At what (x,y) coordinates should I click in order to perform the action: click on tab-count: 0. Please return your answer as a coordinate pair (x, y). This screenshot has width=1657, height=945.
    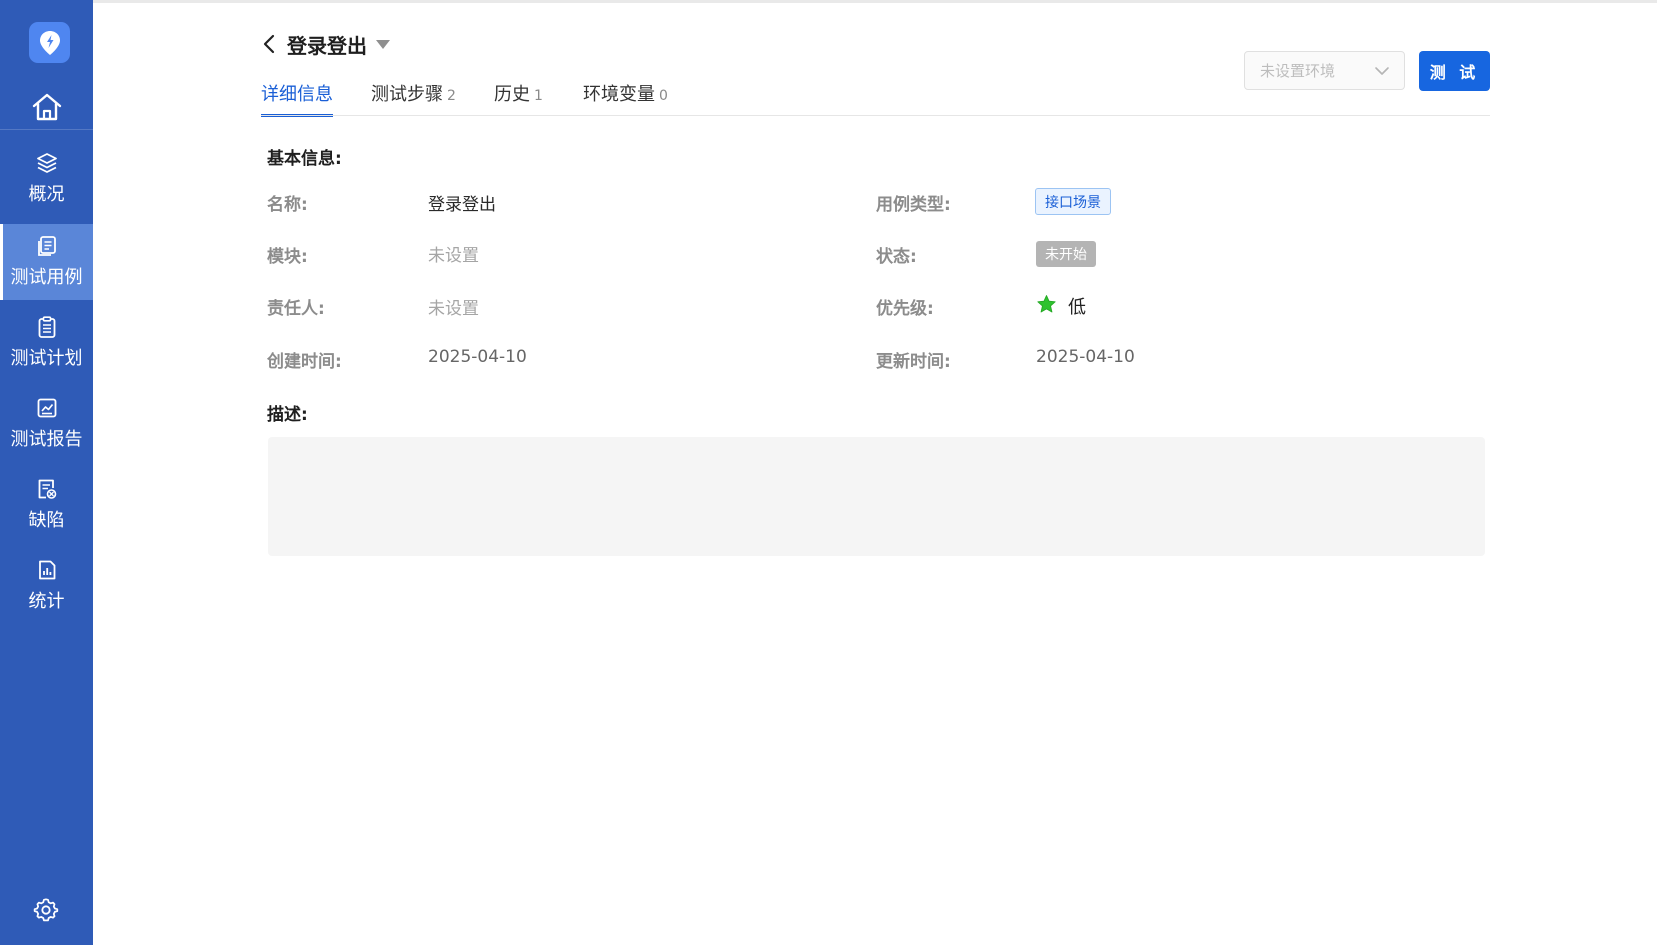
    Looking at the image, I should click on (663, 96).